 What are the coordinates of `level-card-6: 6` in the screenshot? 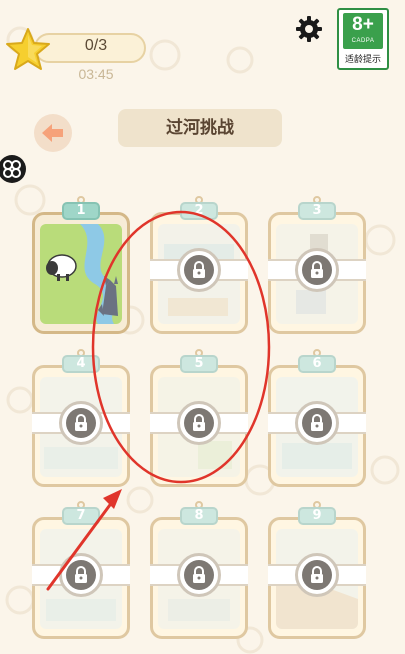 It's located at (317, 418).